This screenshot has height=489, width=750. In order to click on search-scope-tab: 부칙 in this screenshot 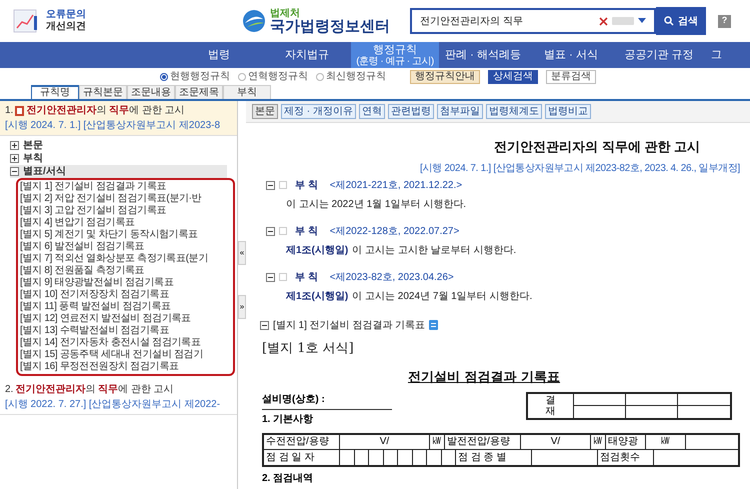, I will do `click(247, 92)`.